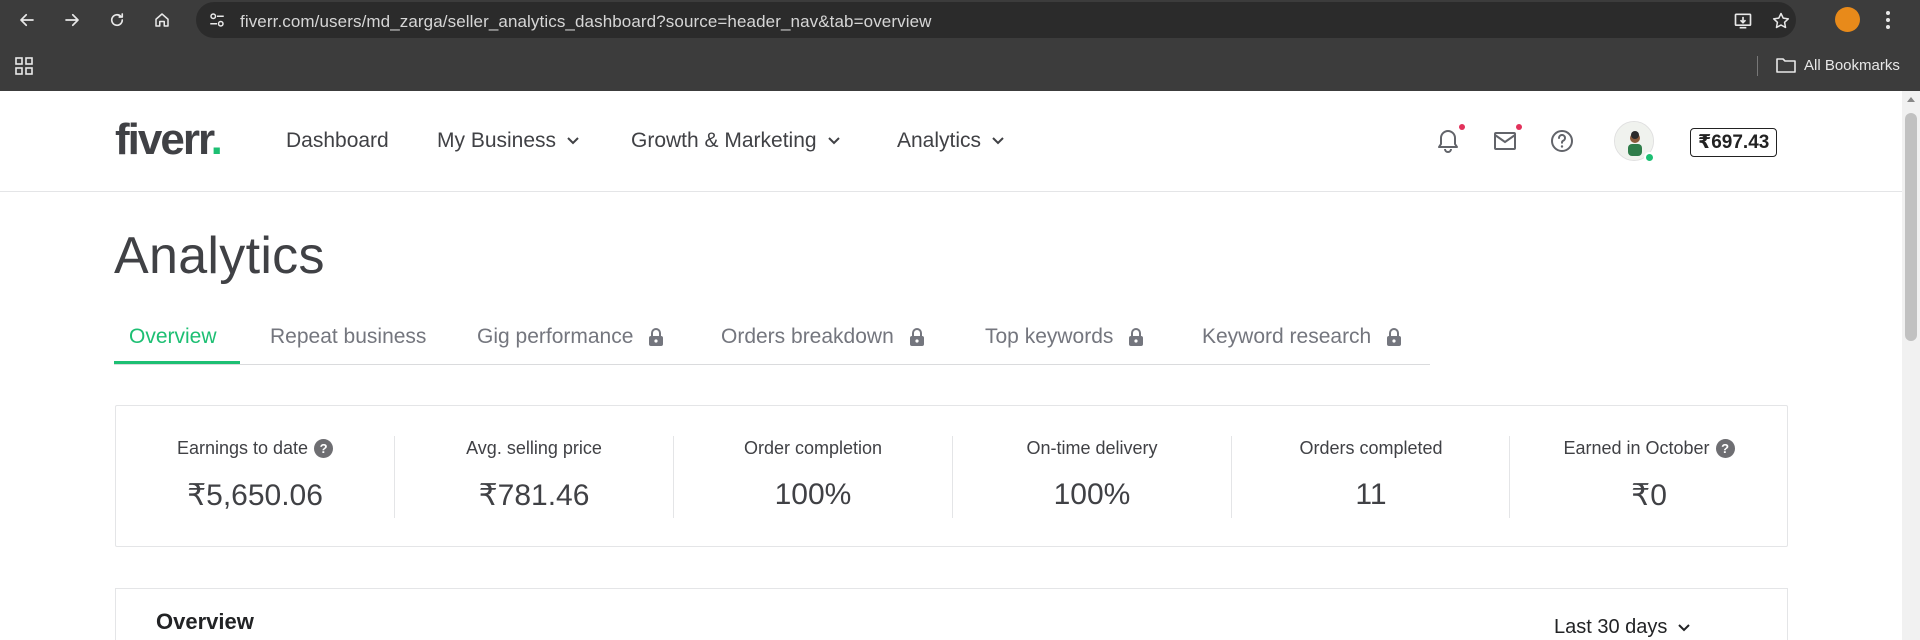 Image resolution: width=1920 pixels, height=640 pixels. What do you see at coordinates (1911, 227) in the screenshot?
I see `scrollbar-thumb` at bounding box center [1911, 227].